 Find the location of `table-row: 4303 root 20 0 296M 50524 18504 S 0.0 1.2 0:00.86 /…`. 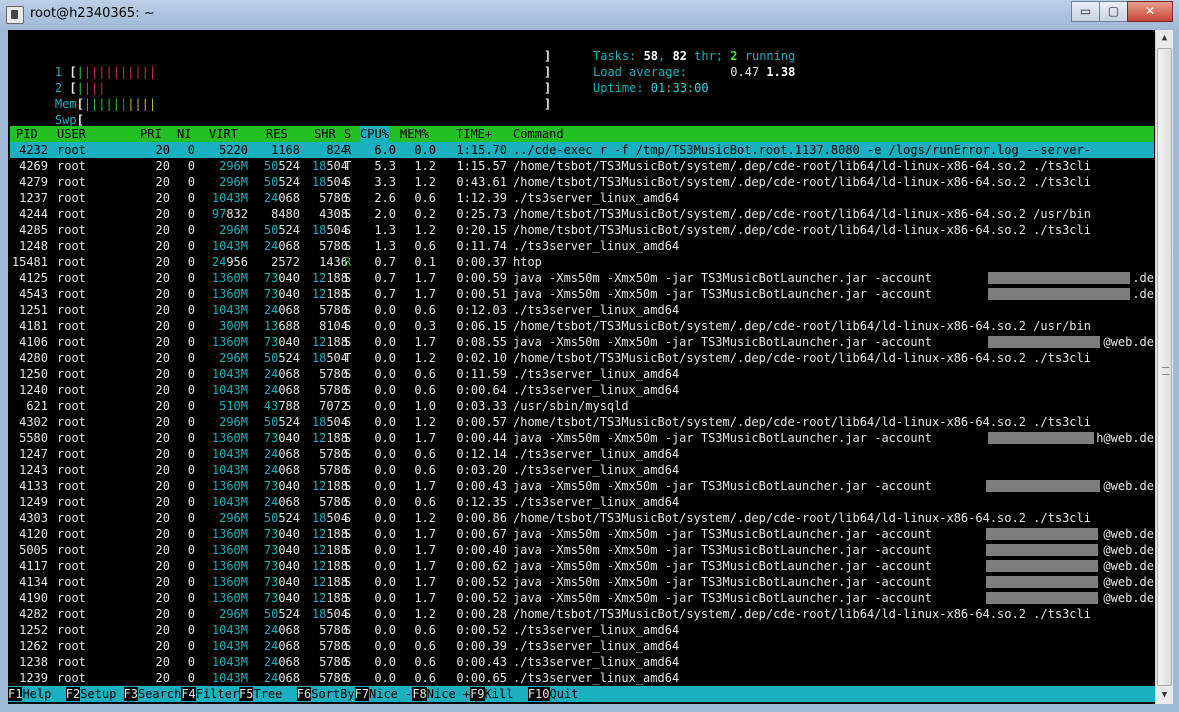

table-row: 4303 root 20 0 296M 50524 18504 S 0.0 1.2 0:00.86 /… is located at coordinates (582, 518).